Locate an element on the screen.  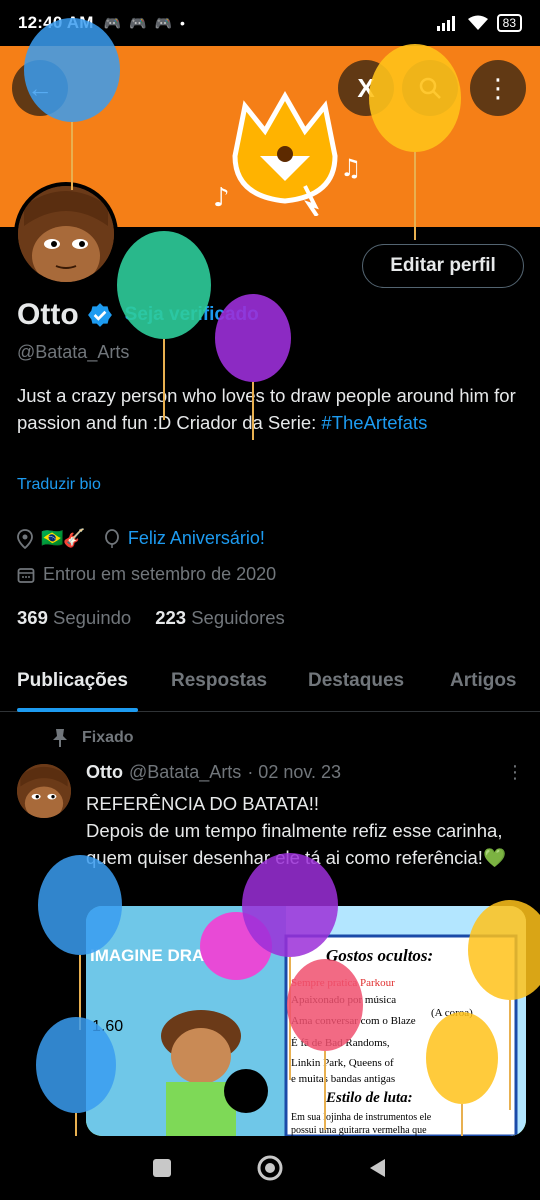
bio-hashtag-link: #TheArtefats is located at coordinates (374, 422).